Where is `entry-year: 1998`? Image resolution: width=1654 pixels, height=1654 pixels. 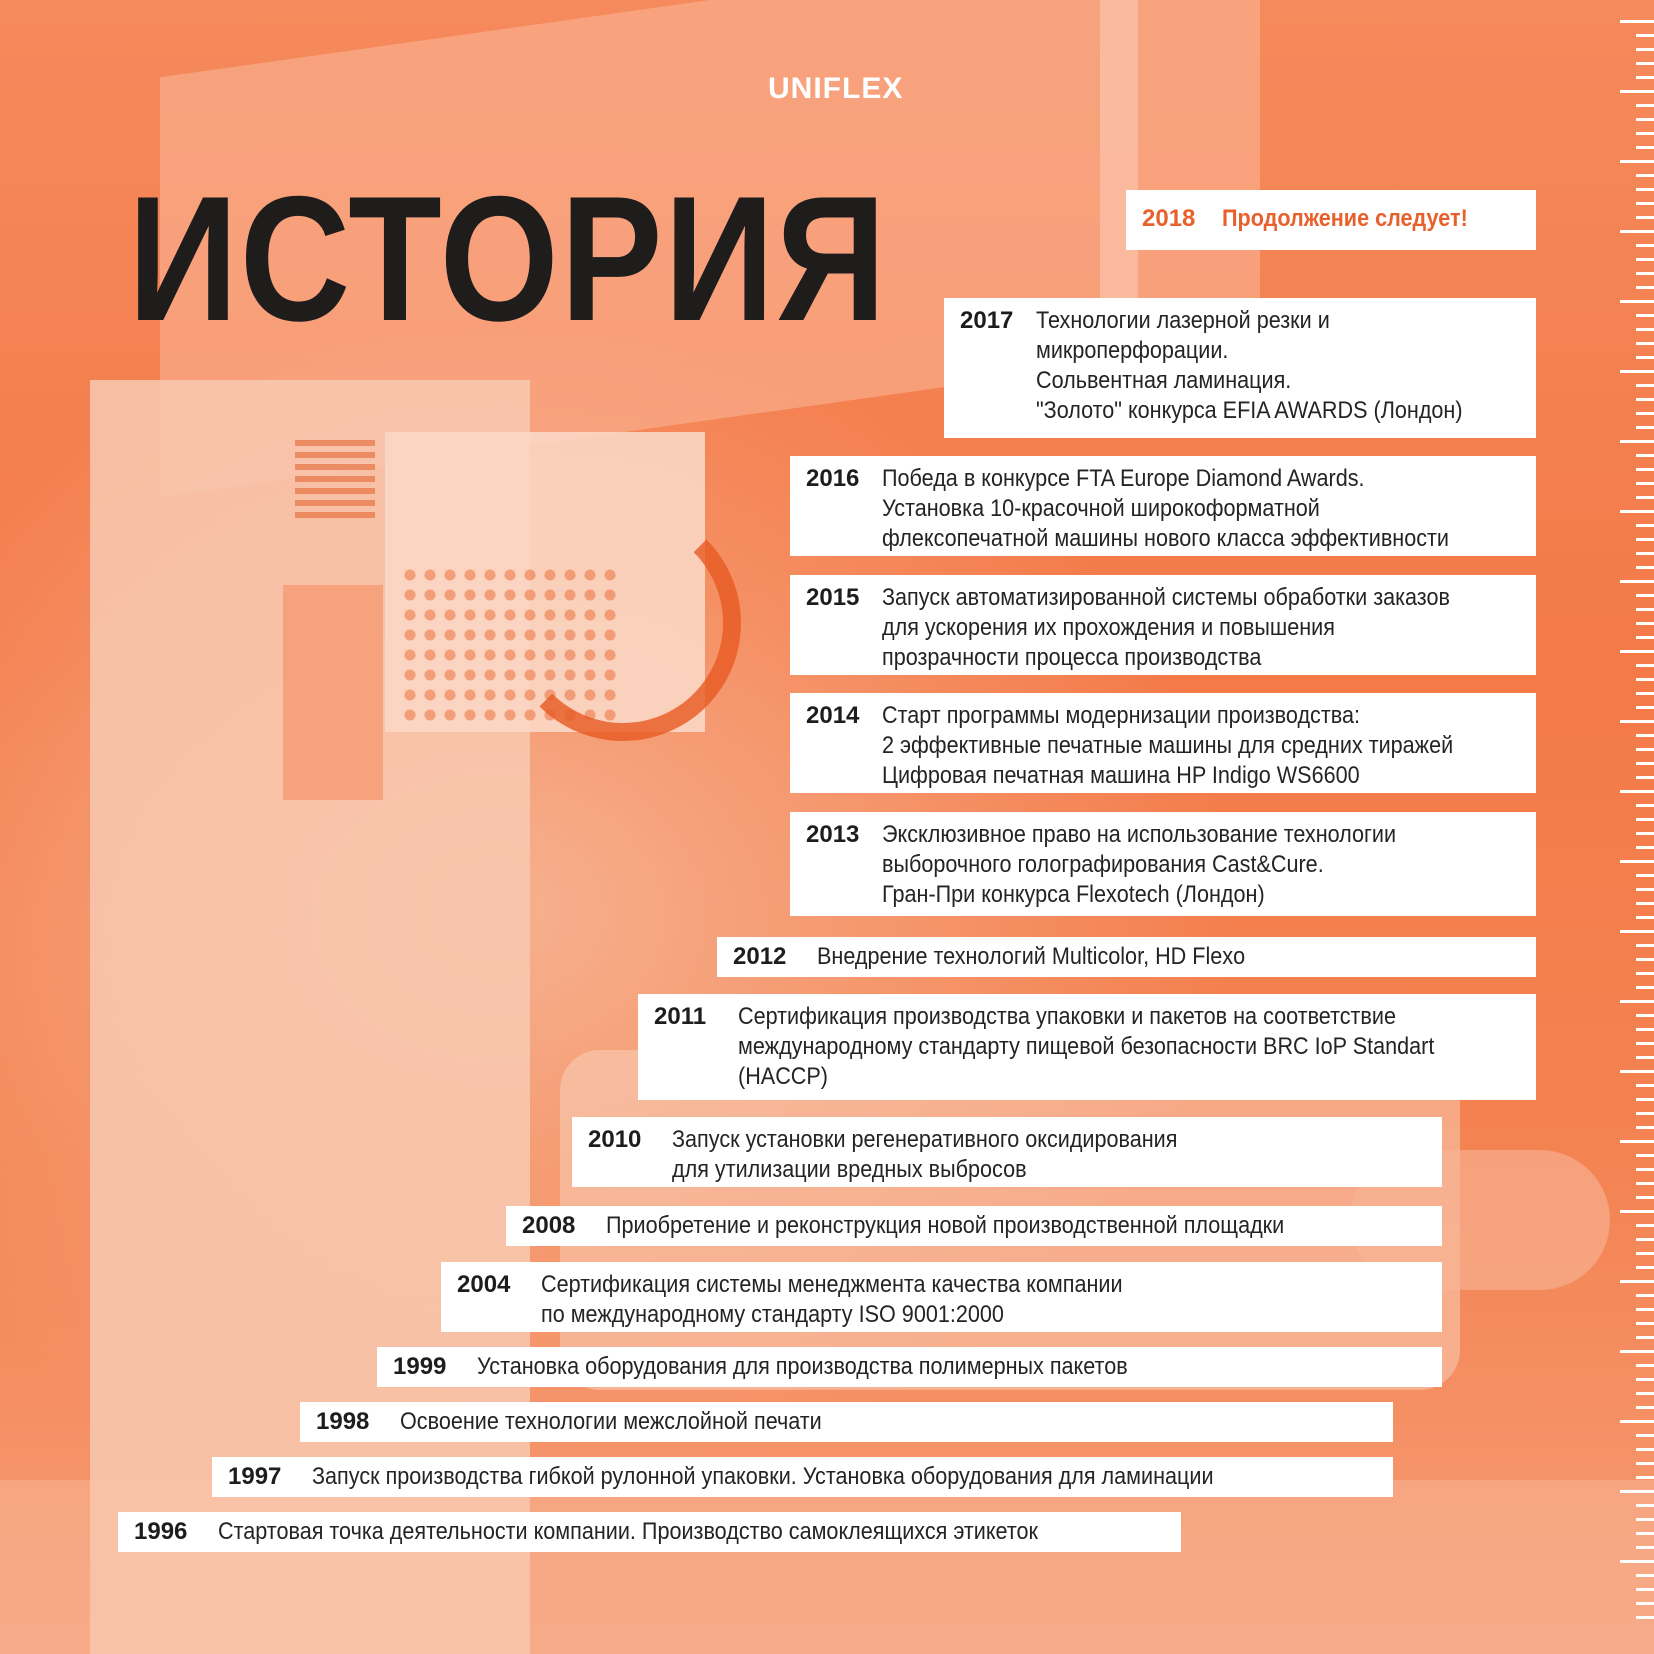 entry-year: 1998 is located at coordinates (343, 1421).